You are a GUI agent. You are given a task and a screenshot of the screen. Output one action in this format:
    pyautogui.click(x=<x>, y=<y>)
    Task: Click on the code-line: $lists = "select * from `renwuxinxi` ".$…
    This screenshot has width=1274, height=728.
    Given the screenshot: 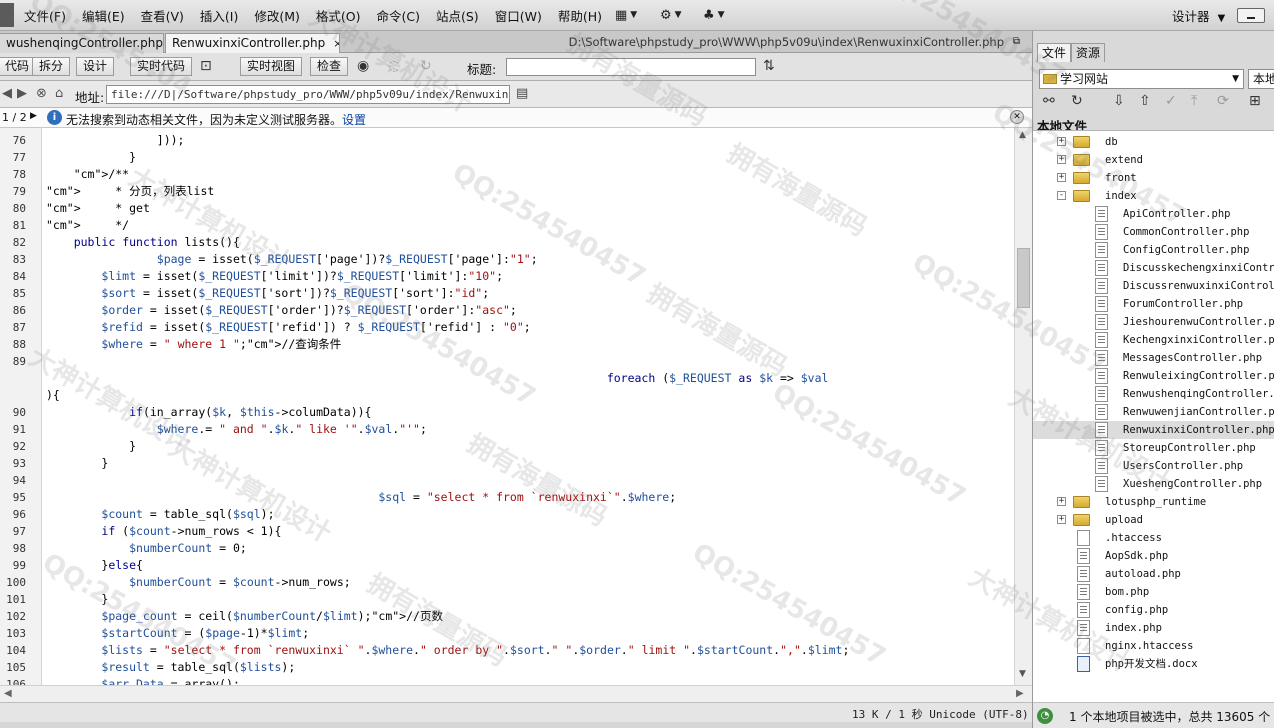 What is the action you would take?
    pyautogui.click(x=447, y=650)
    